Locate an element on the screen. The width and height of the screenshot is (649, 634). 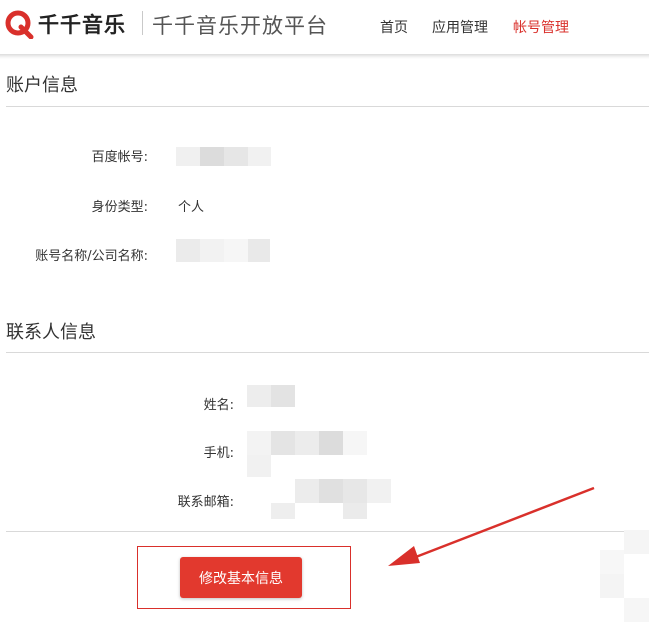
header-shadow is located at coordinates (324, 56).